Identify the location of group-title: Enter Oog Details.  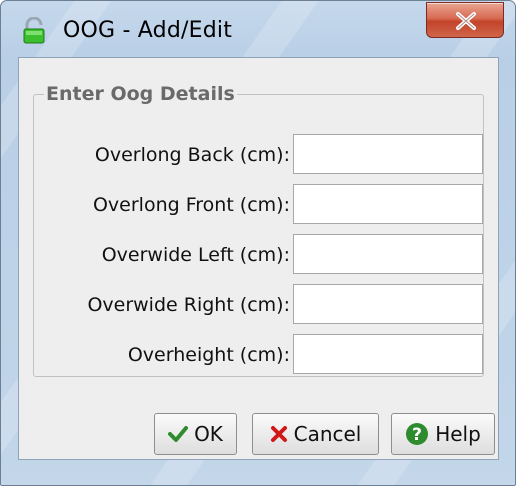
(140, 94).